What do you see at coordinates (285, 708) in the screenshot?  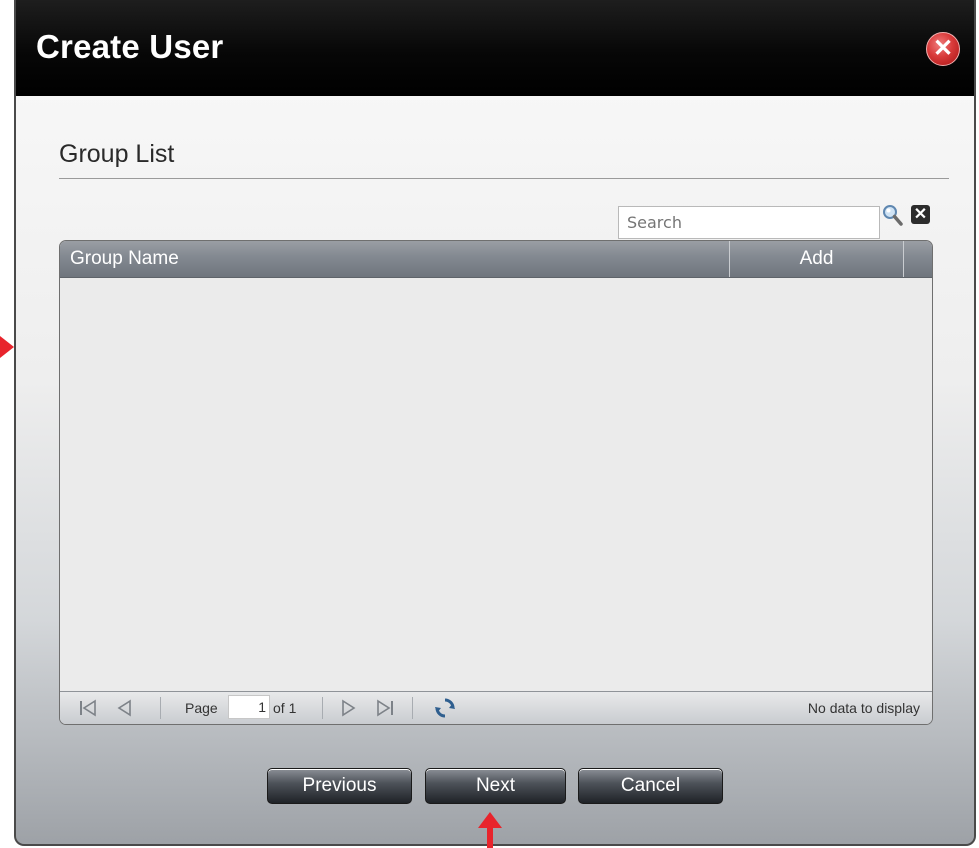 I see `page-count-label: of 1` at bounding box center [285, 708].